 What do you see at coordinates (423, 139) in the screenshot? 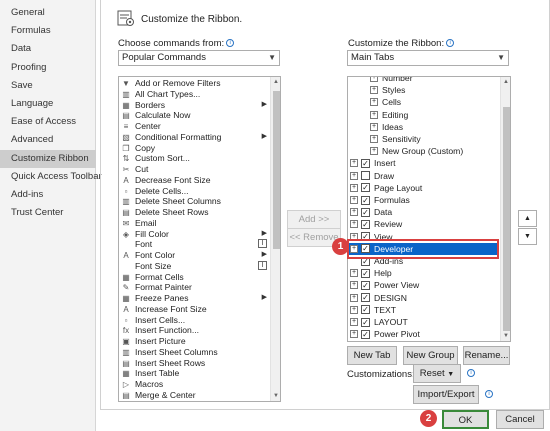
I see `ribbon-tree-item: + Sensitivity` at bounding box center [423, 139].